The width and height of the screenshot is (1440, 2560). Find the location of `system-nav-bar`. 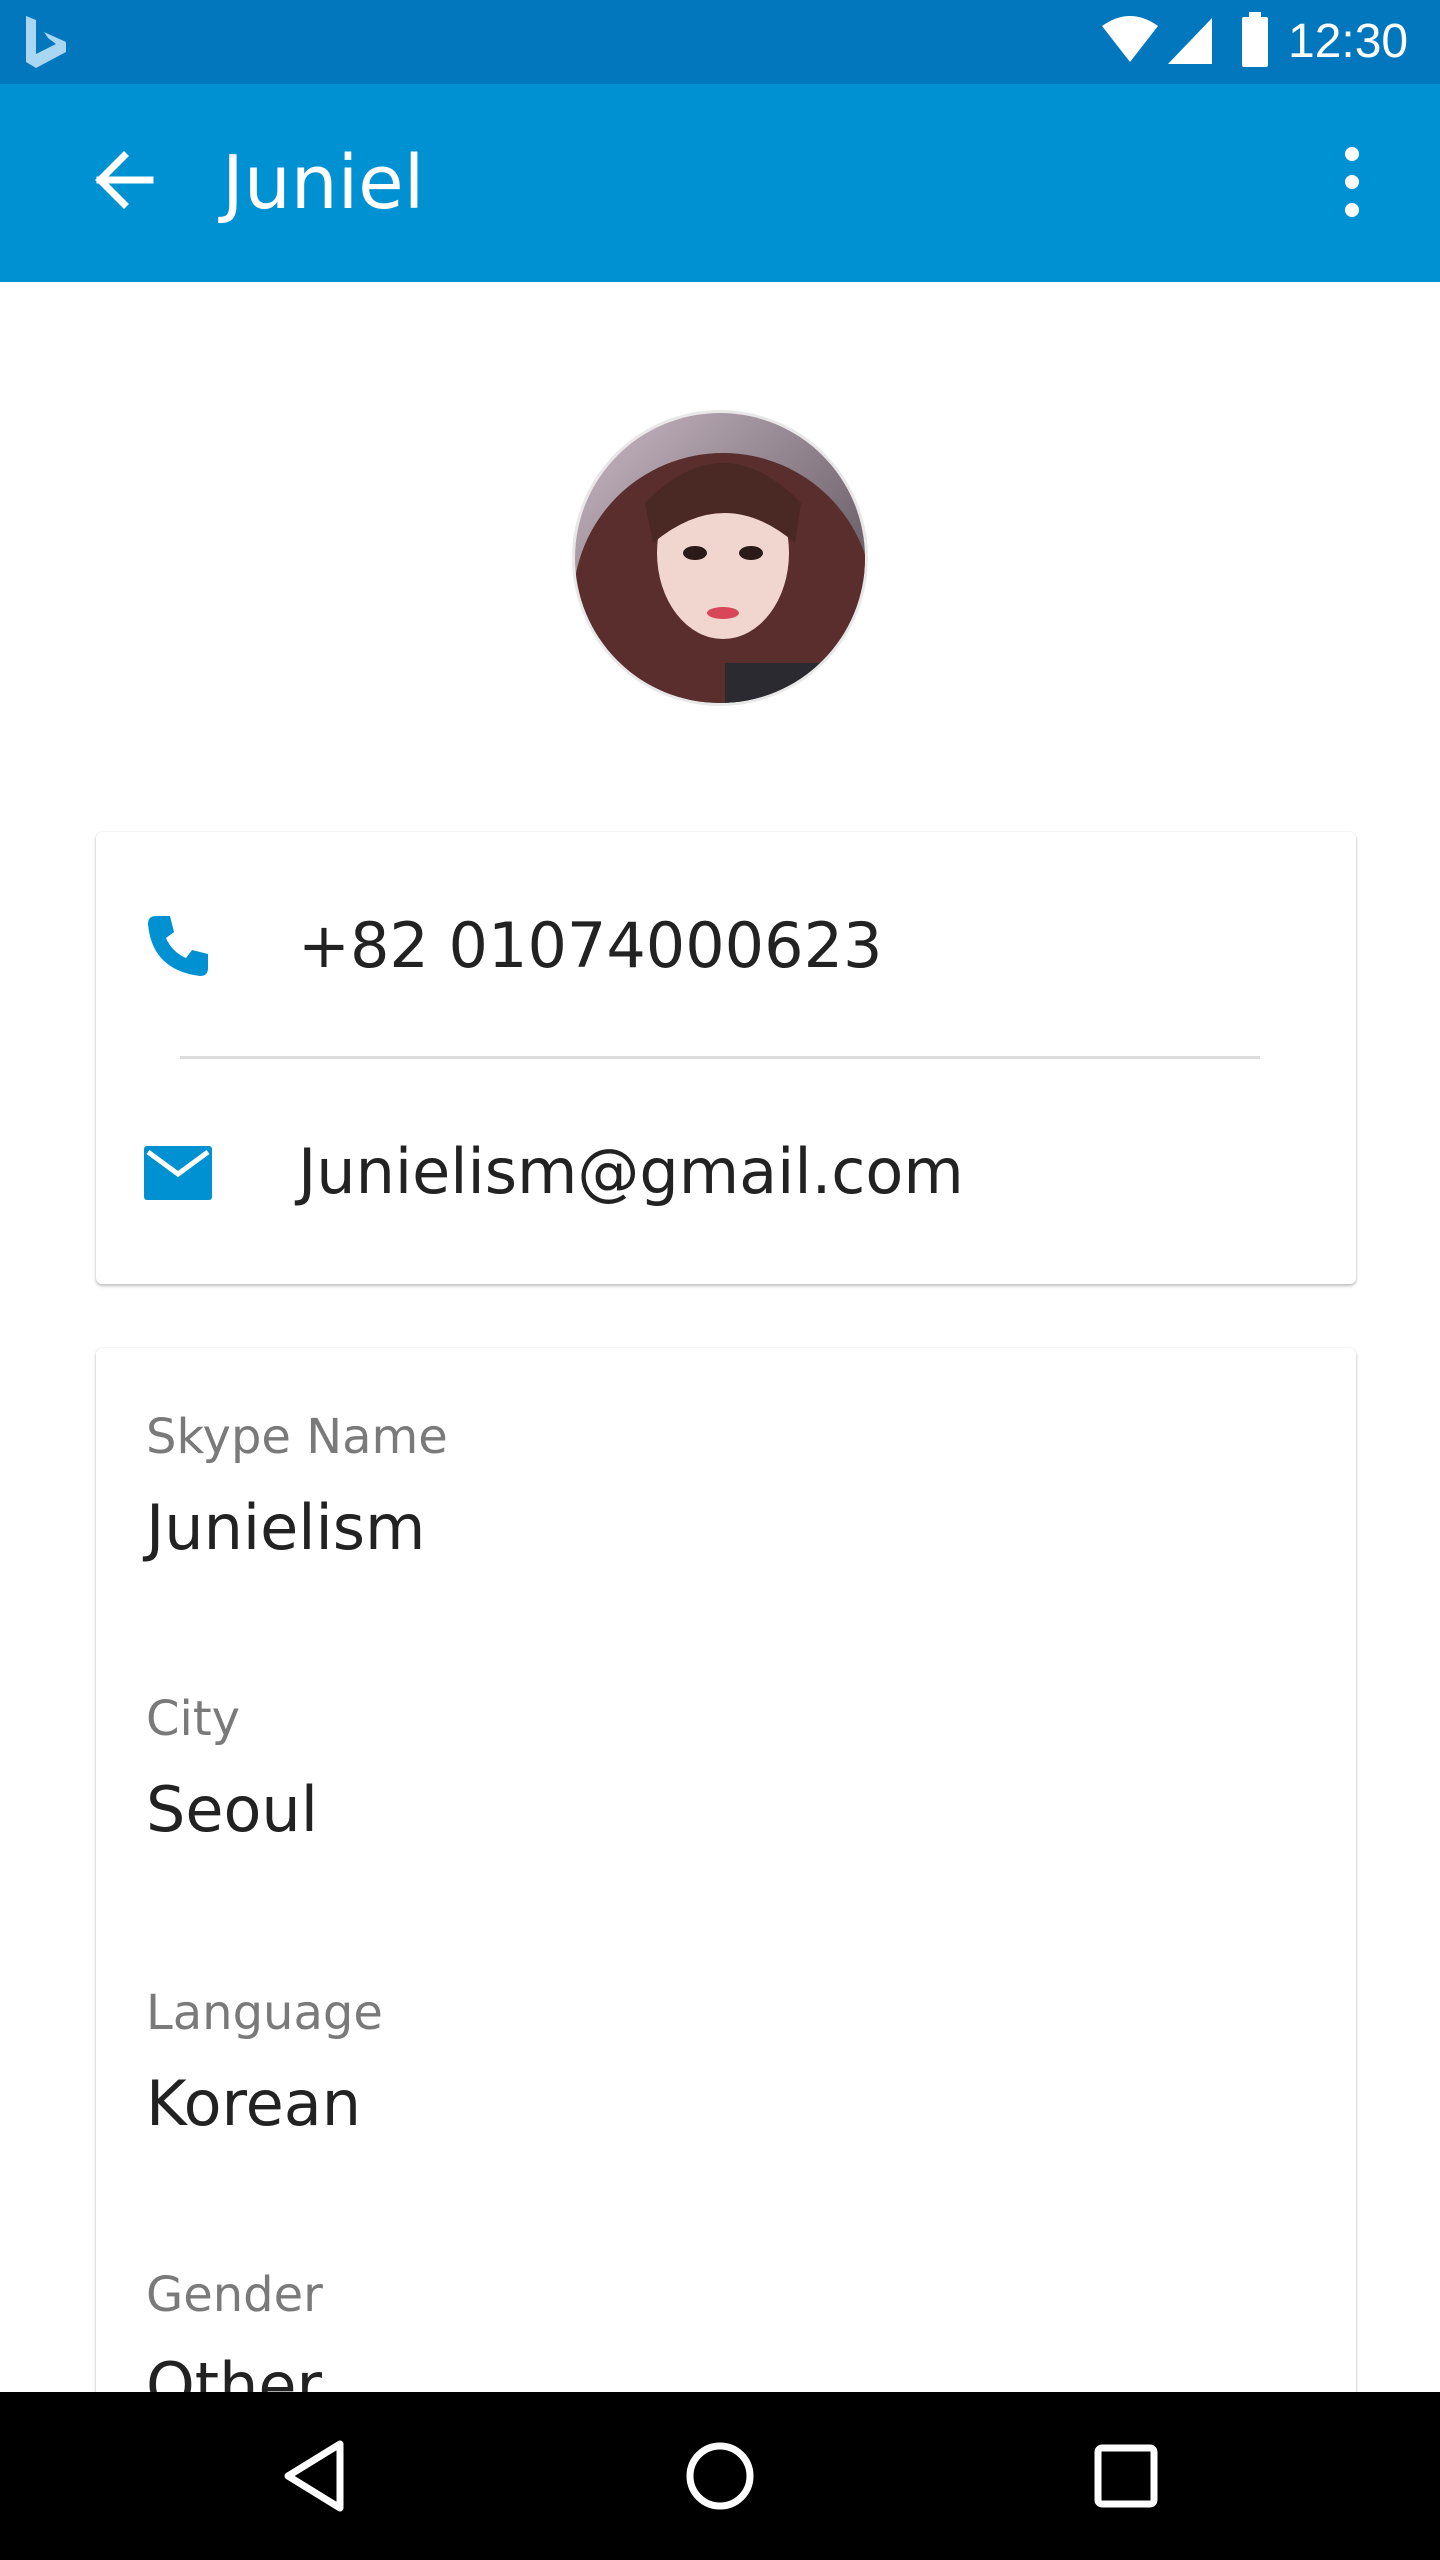

system-nav-bar is located at coordinates (720, 2476).